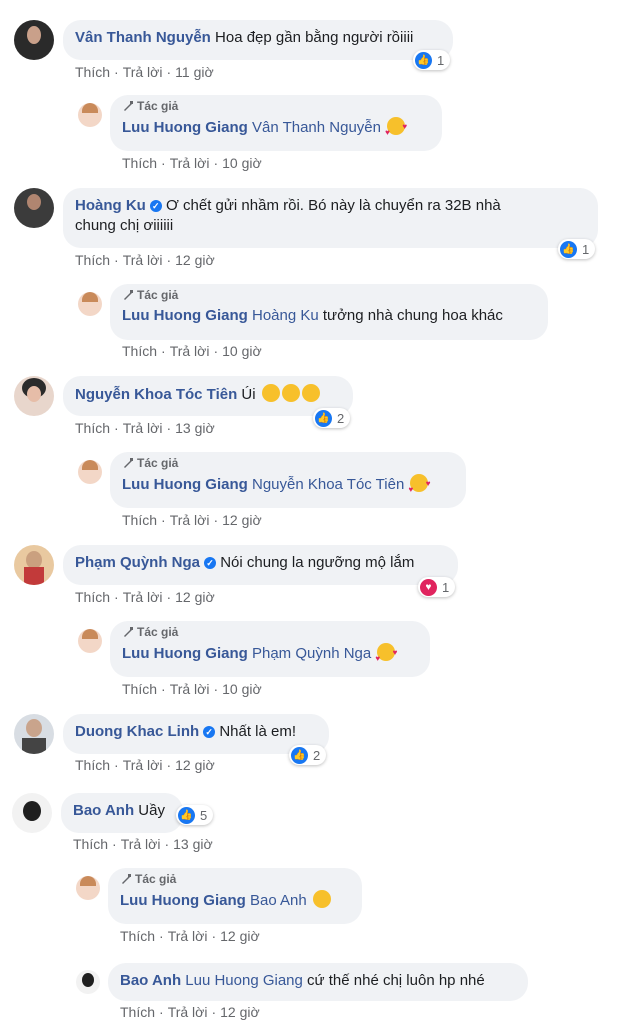 This screenshot has width=643, height=1030. I want to click on comment-bubble: Nguyễn Khoa Tóc Tiên Úi, so click(208, 396).